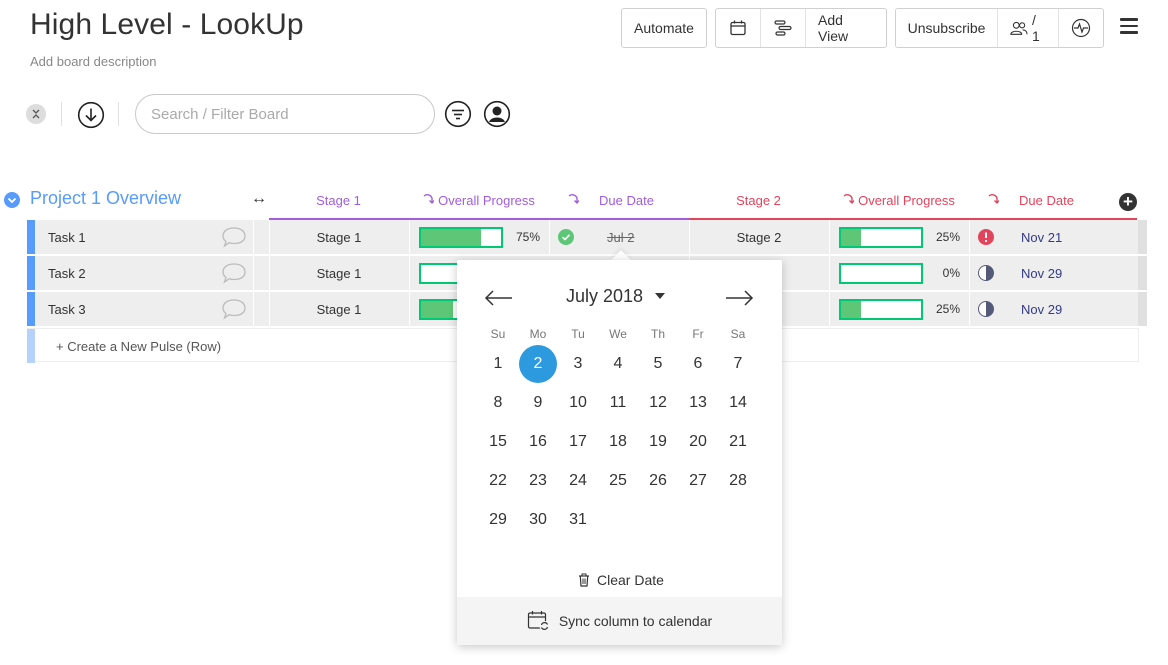  Describe the element at coordinates (486, 200) in the screenshot. I see `column-header-label: Overall Progress` at that location.